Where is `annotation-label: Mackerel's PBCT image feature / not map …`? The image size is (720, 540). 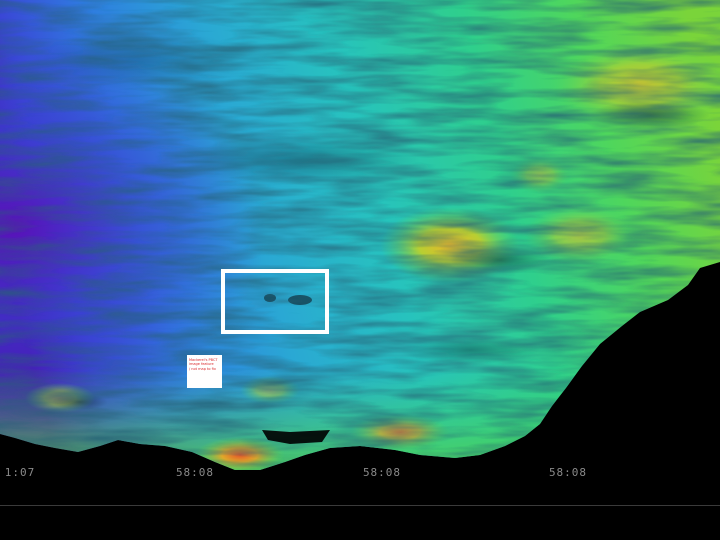 annotation-label: Mackerel's PBCT image feature / not map … is located at coordinates (204, 371).